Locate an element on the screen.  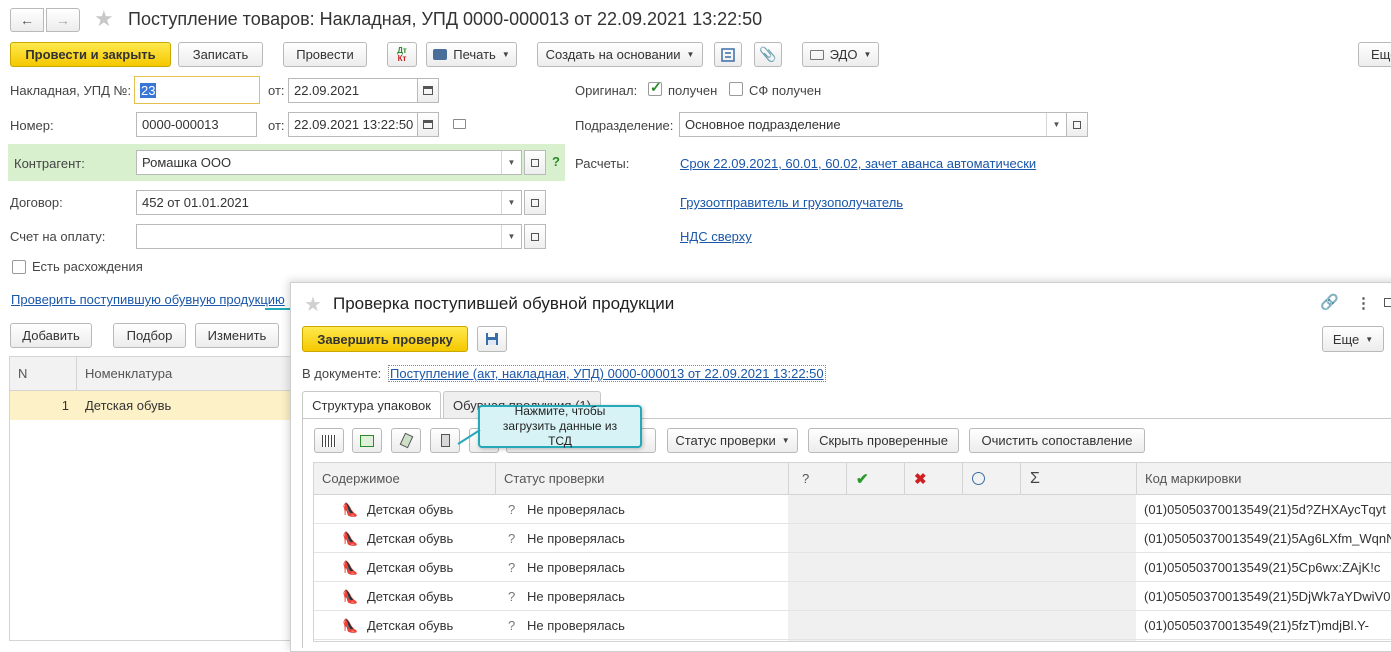
number-label: Номер: is located at coordinates (32, 125).